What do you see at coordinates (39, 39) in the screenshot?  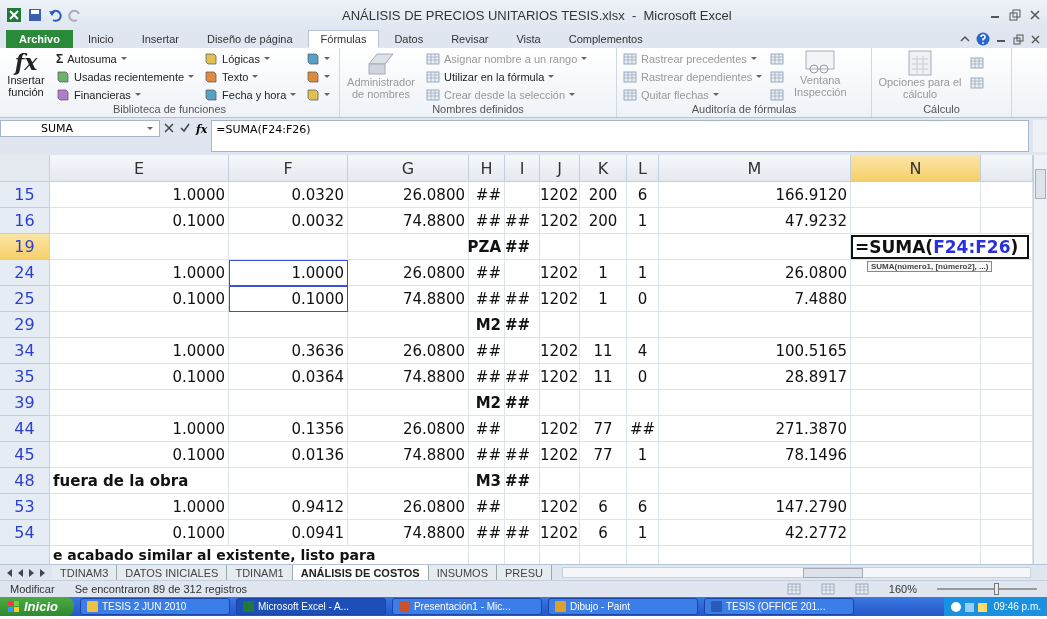 I see `ribbon-tab: Archivo` at bounding box center [39, 39].